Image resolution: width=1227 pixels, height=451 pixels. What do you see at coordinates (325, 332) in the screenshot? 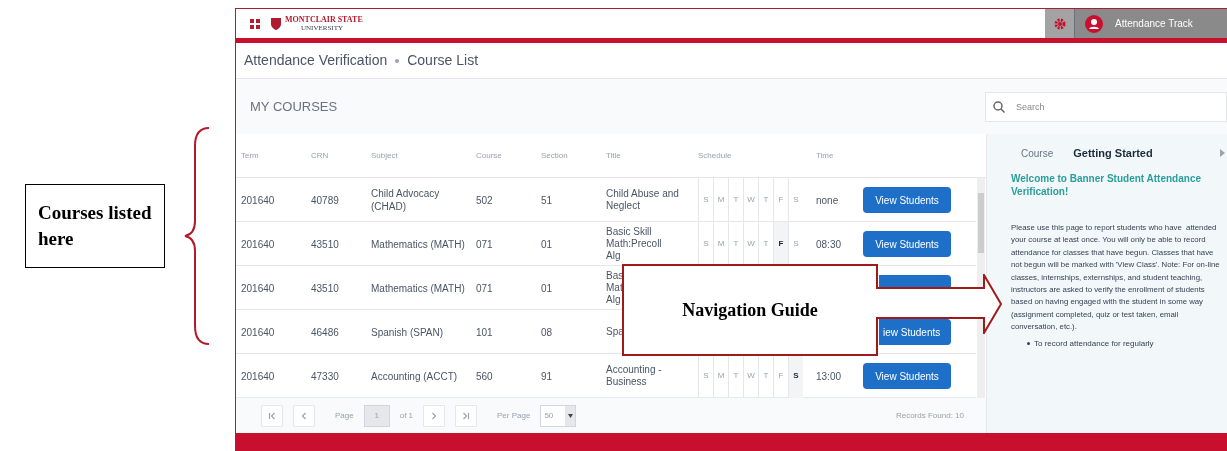
I see `table-cell-text: 46486` at bounding box center [325, 332].